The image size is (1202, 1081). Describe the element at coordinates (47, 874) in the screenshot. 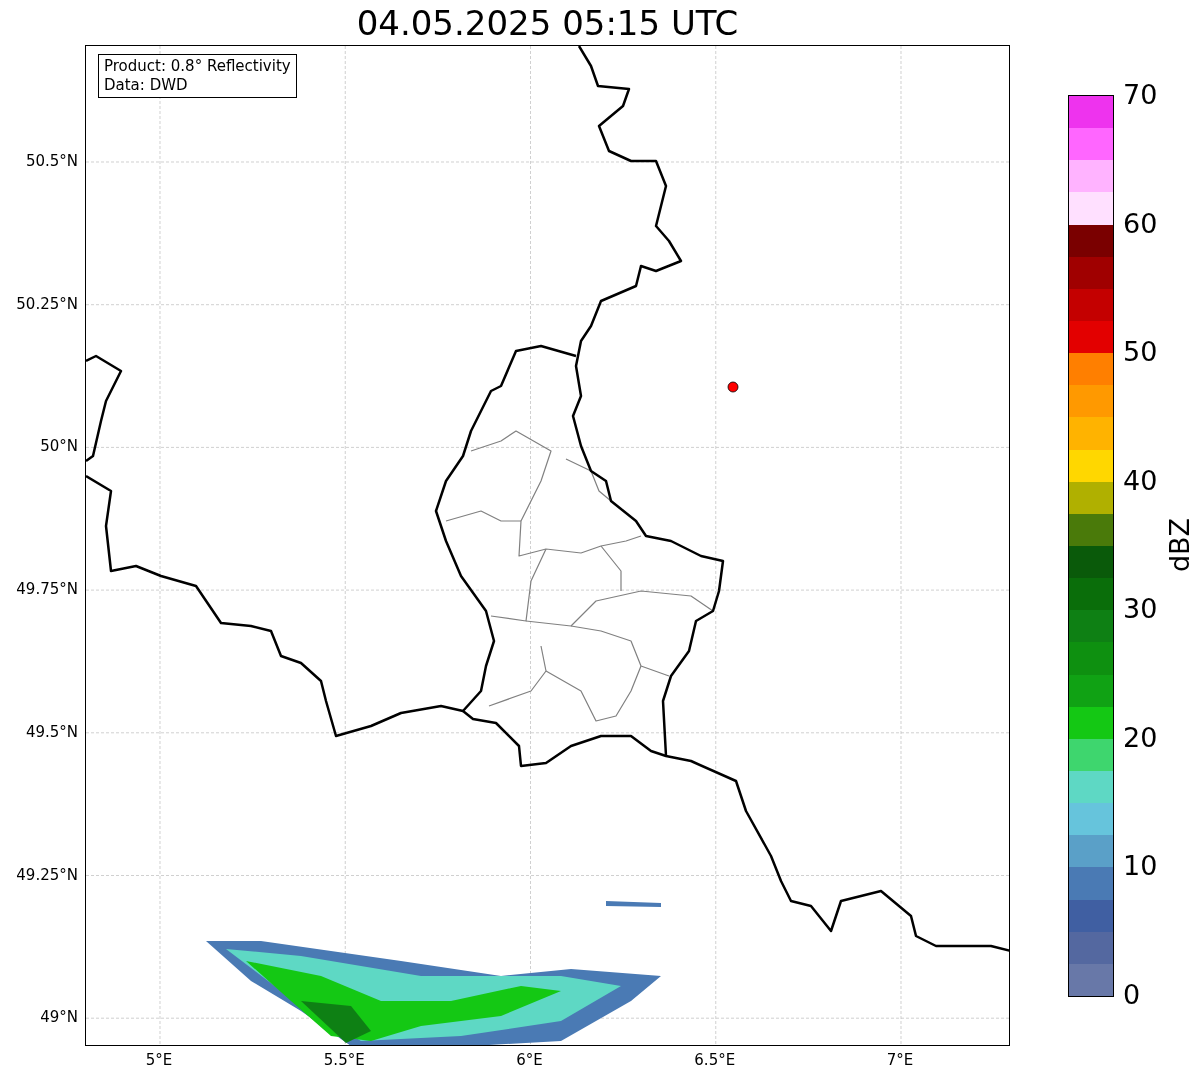

I see `latitude-label: 49.25°N` at that location.